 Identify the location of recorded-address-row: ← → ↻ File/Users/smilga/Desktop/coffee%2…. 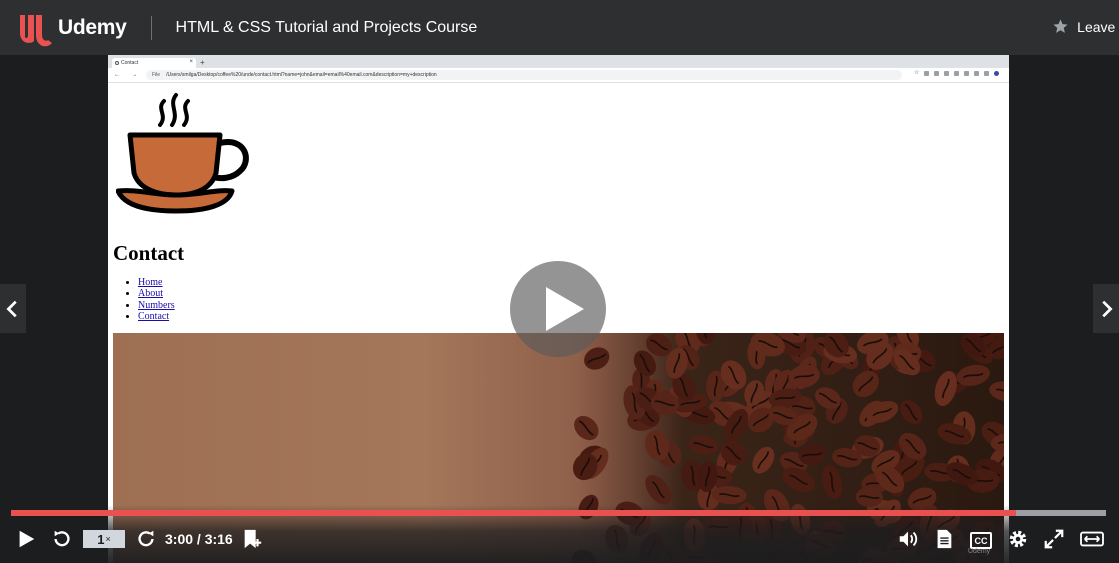
(558, 75).